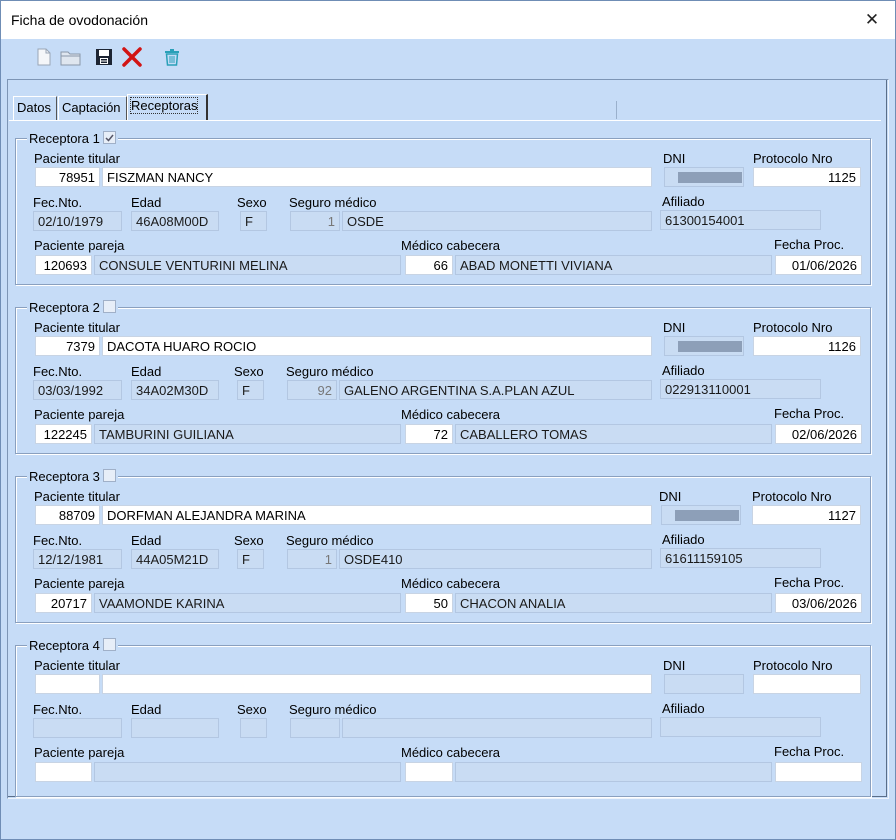 Image resolution: width=896 pixels, height=840 pixels. What do you see at coordinates (704, 684) in the screenshot?
I see `dni-field` at bounding box center [704, 684].